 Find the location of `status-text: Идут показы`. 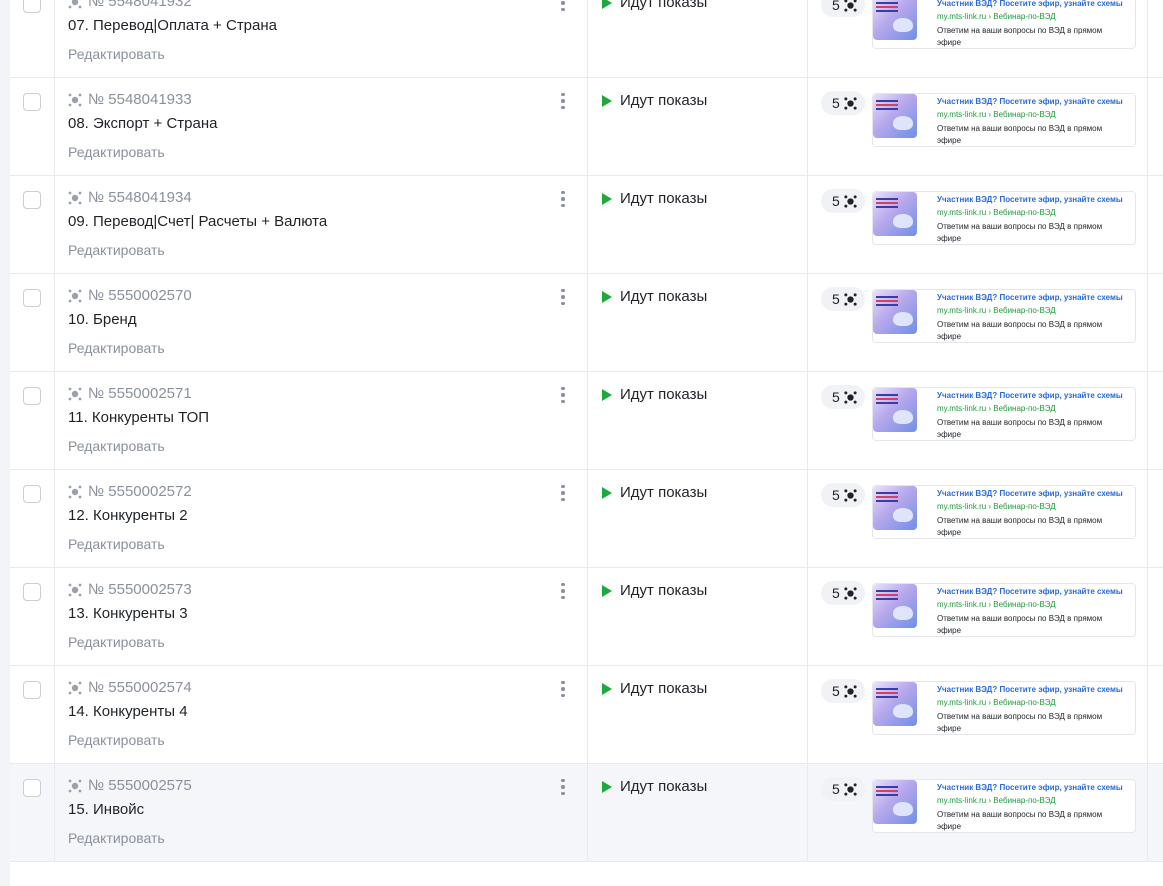

status-text: Идут показы is located at coordinates (664, 100).